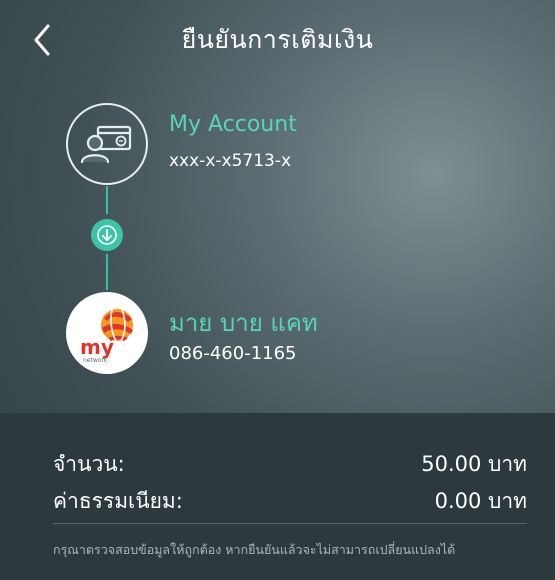 The width and height of the screenshot is (555, 580). Describe the element at coordinates (97, 347) in the screenshot. I see `logo-my-text: my` at that location.